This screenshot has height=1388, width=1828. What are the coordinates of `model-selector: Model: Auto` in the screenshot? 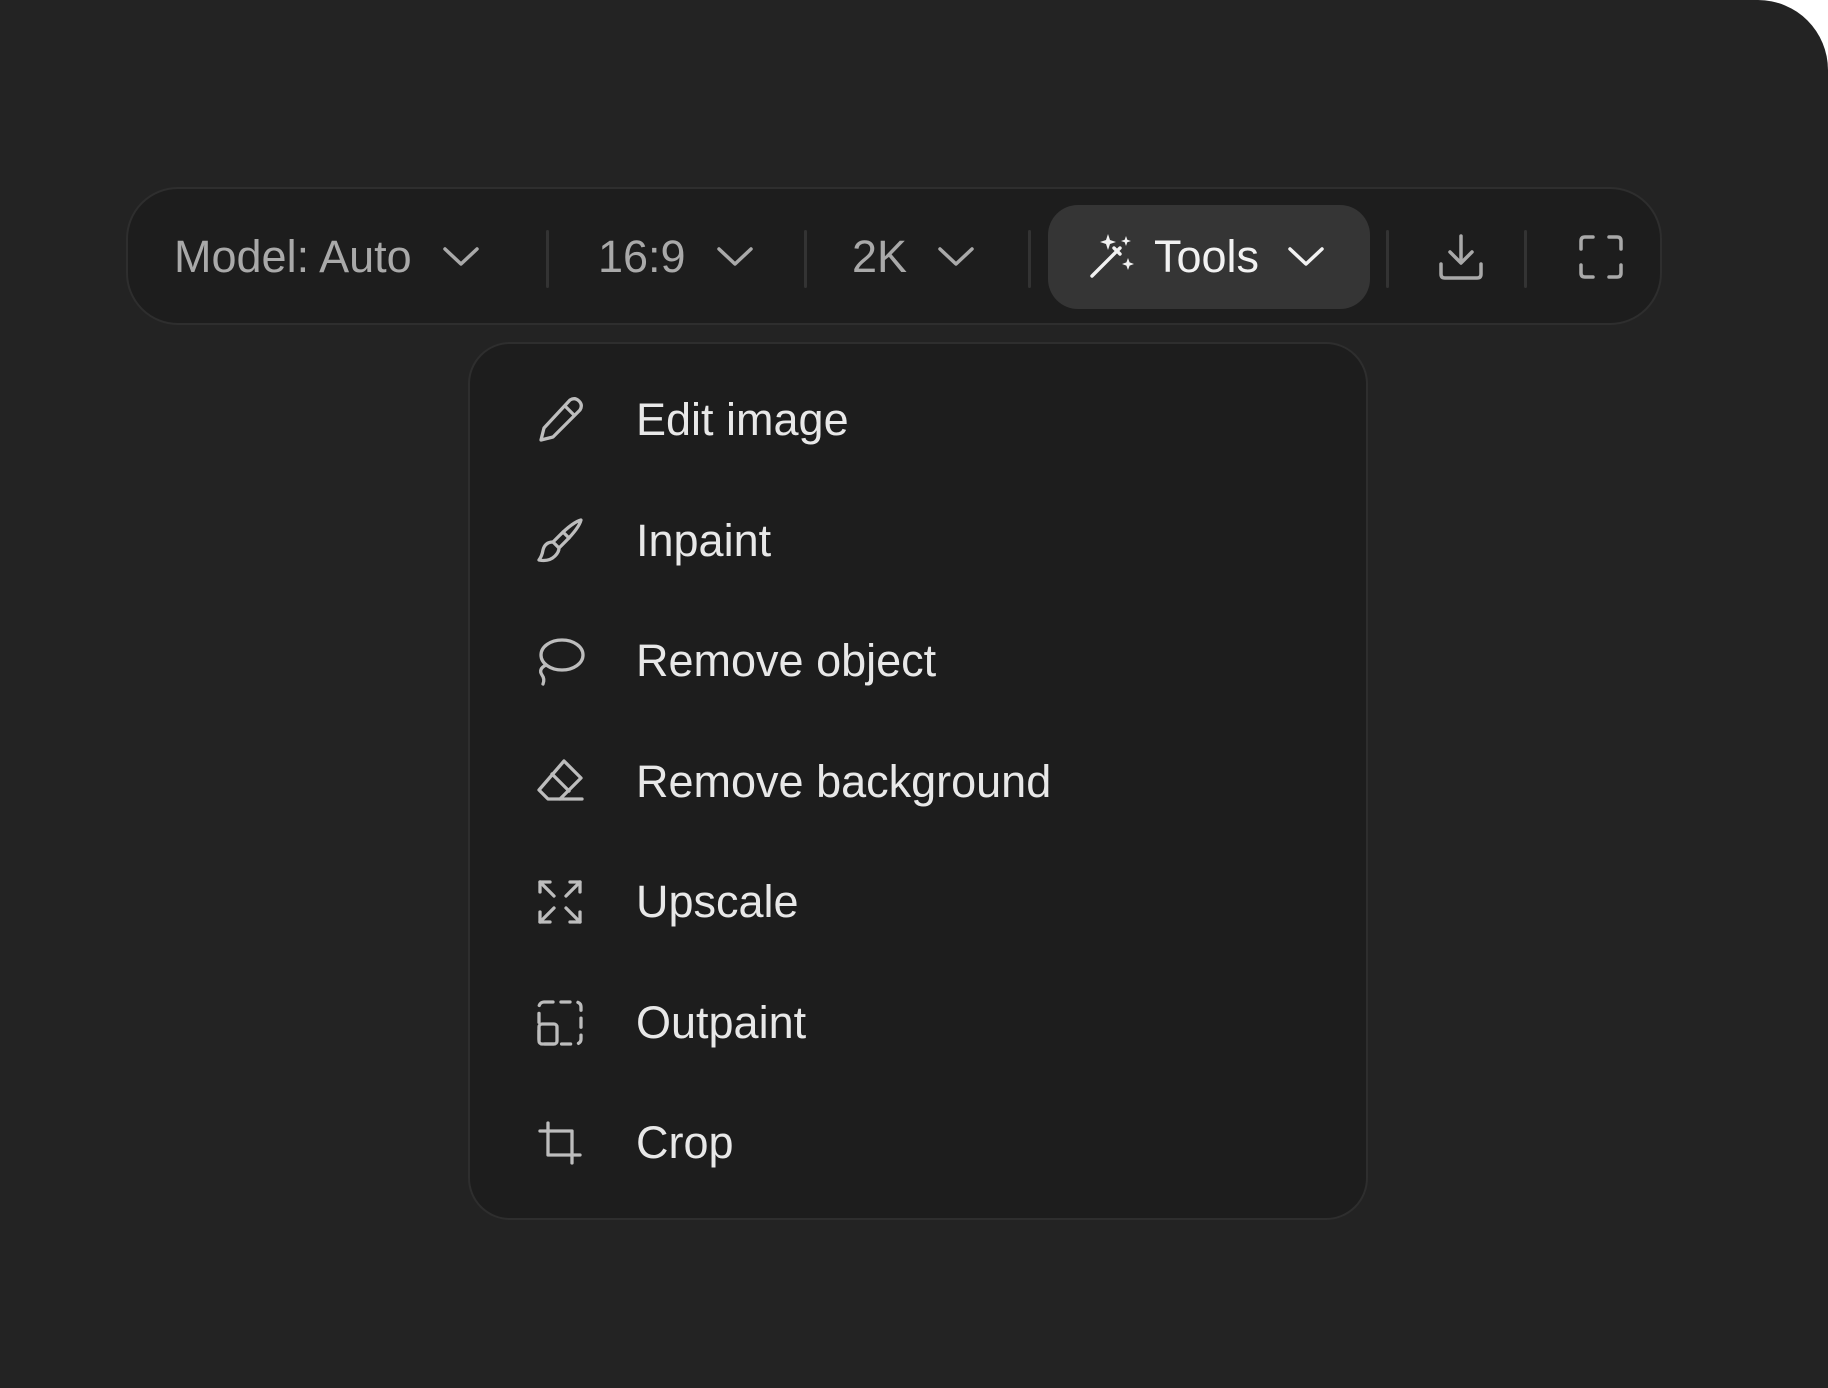 It's located at (349, 257).